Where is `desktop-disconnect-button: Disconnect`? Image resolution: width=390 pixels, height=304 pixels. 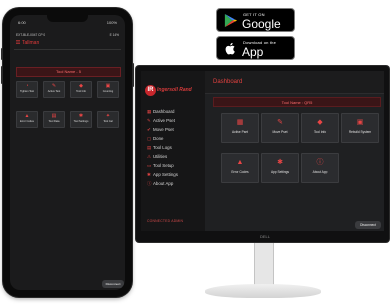
desktop-disconnect-button: Disconnect is located at coordinates (368, 225).